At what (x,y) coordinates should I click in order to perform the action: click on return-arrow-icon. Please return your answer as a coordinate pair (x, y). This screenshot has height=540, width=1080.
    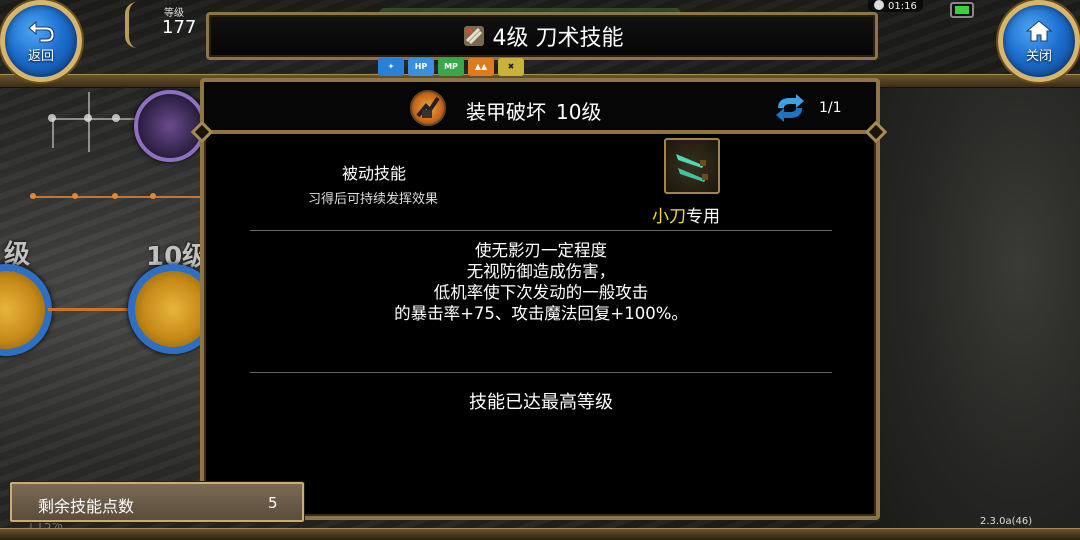
    Looking at the image, I should click on (41, 31).